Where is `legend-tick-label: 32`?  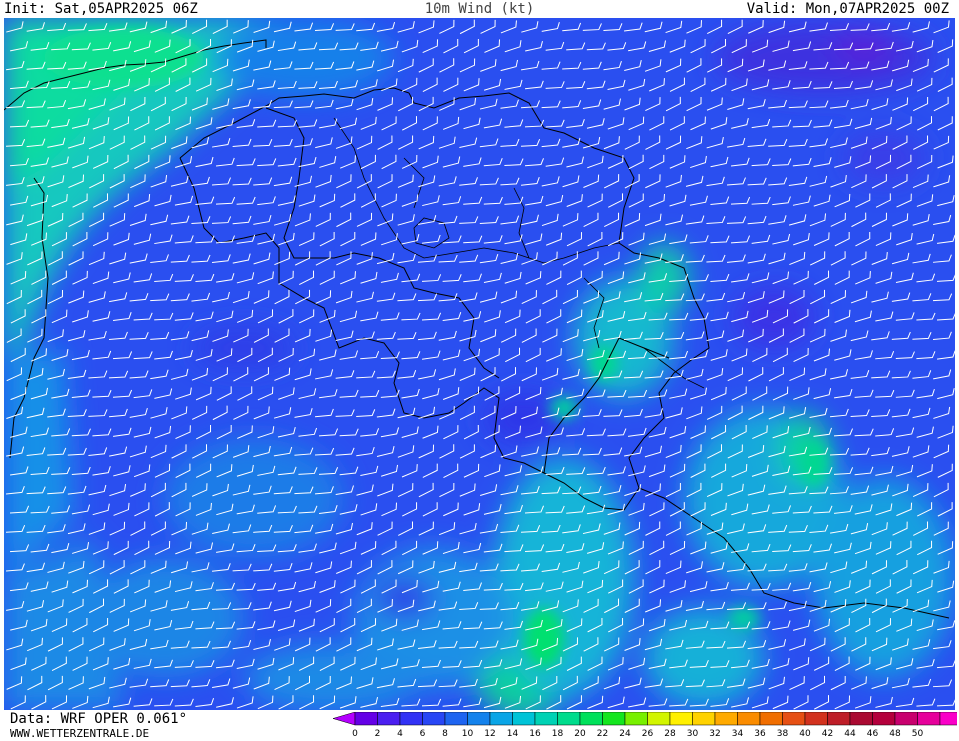
legend-tick-label: 32 is located at coordinates (714, 734).